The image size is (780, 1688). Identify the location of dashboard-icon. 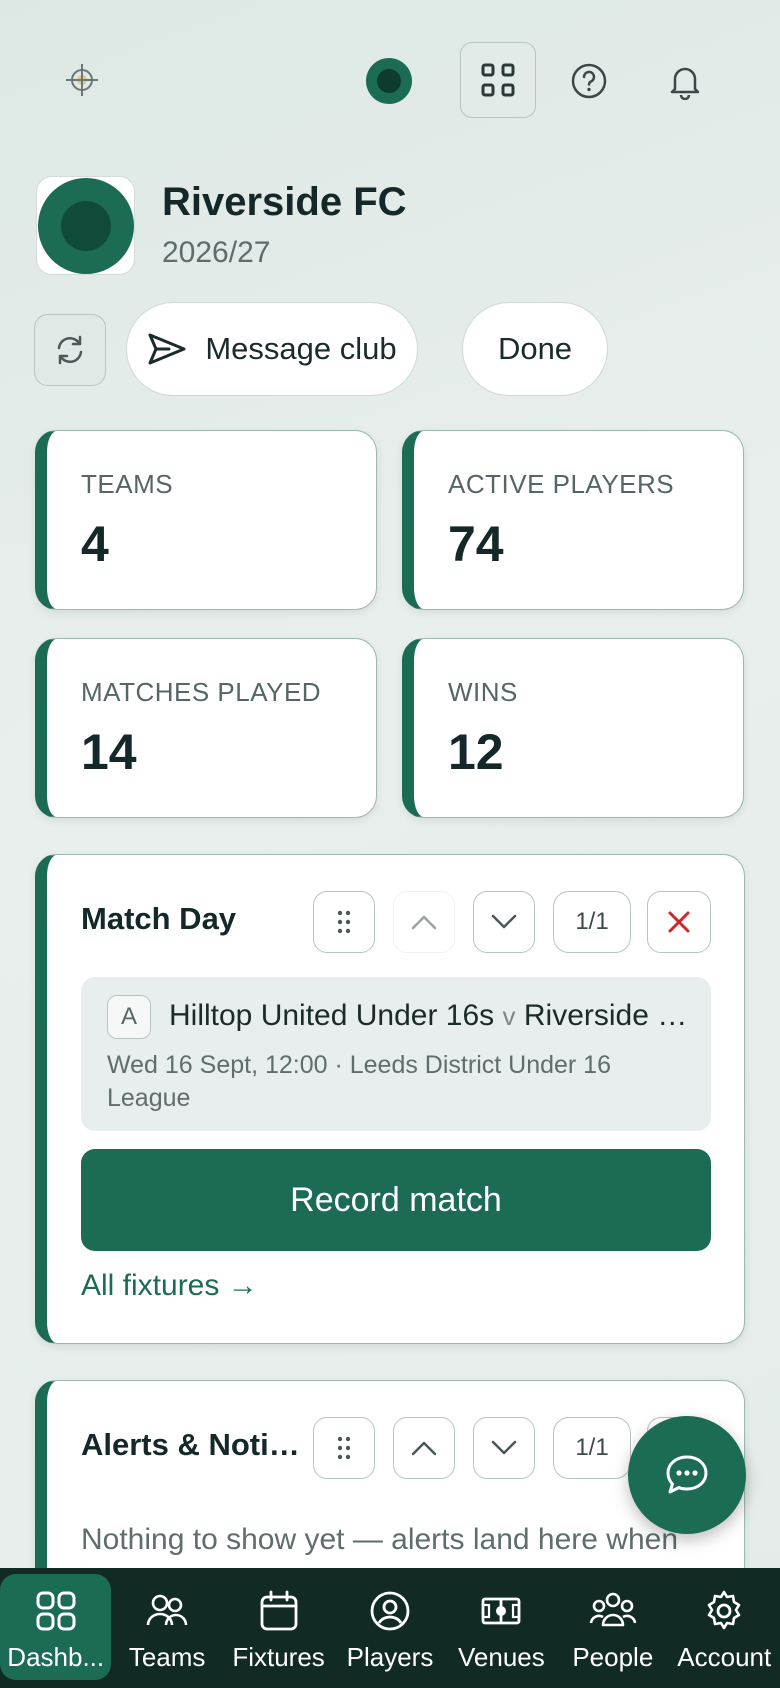
(56, 1611).